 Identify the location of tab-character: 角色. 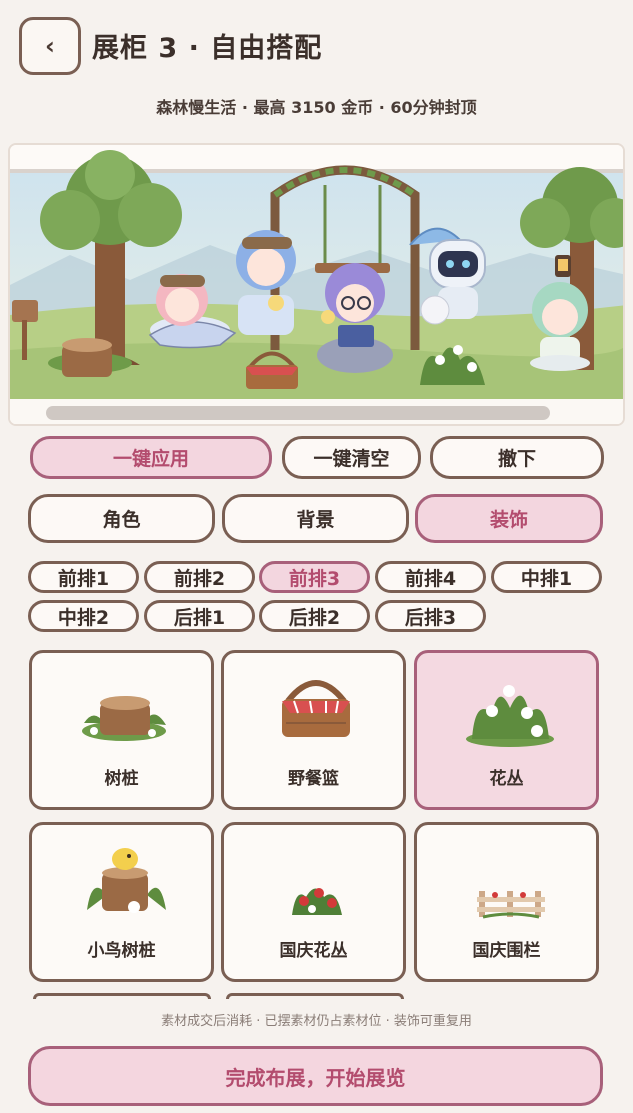
(121, 518).